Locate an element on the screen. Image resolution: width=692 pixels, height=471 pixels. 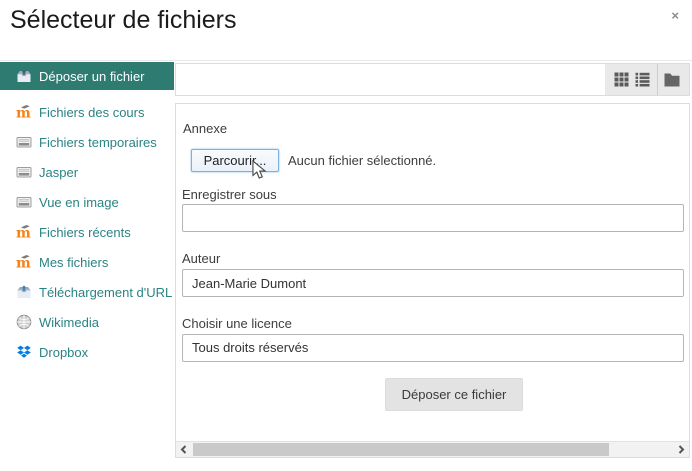
sidebar-item-fichiers-temporaires: Fichiers temporaires is located at coordinates (87, 142).